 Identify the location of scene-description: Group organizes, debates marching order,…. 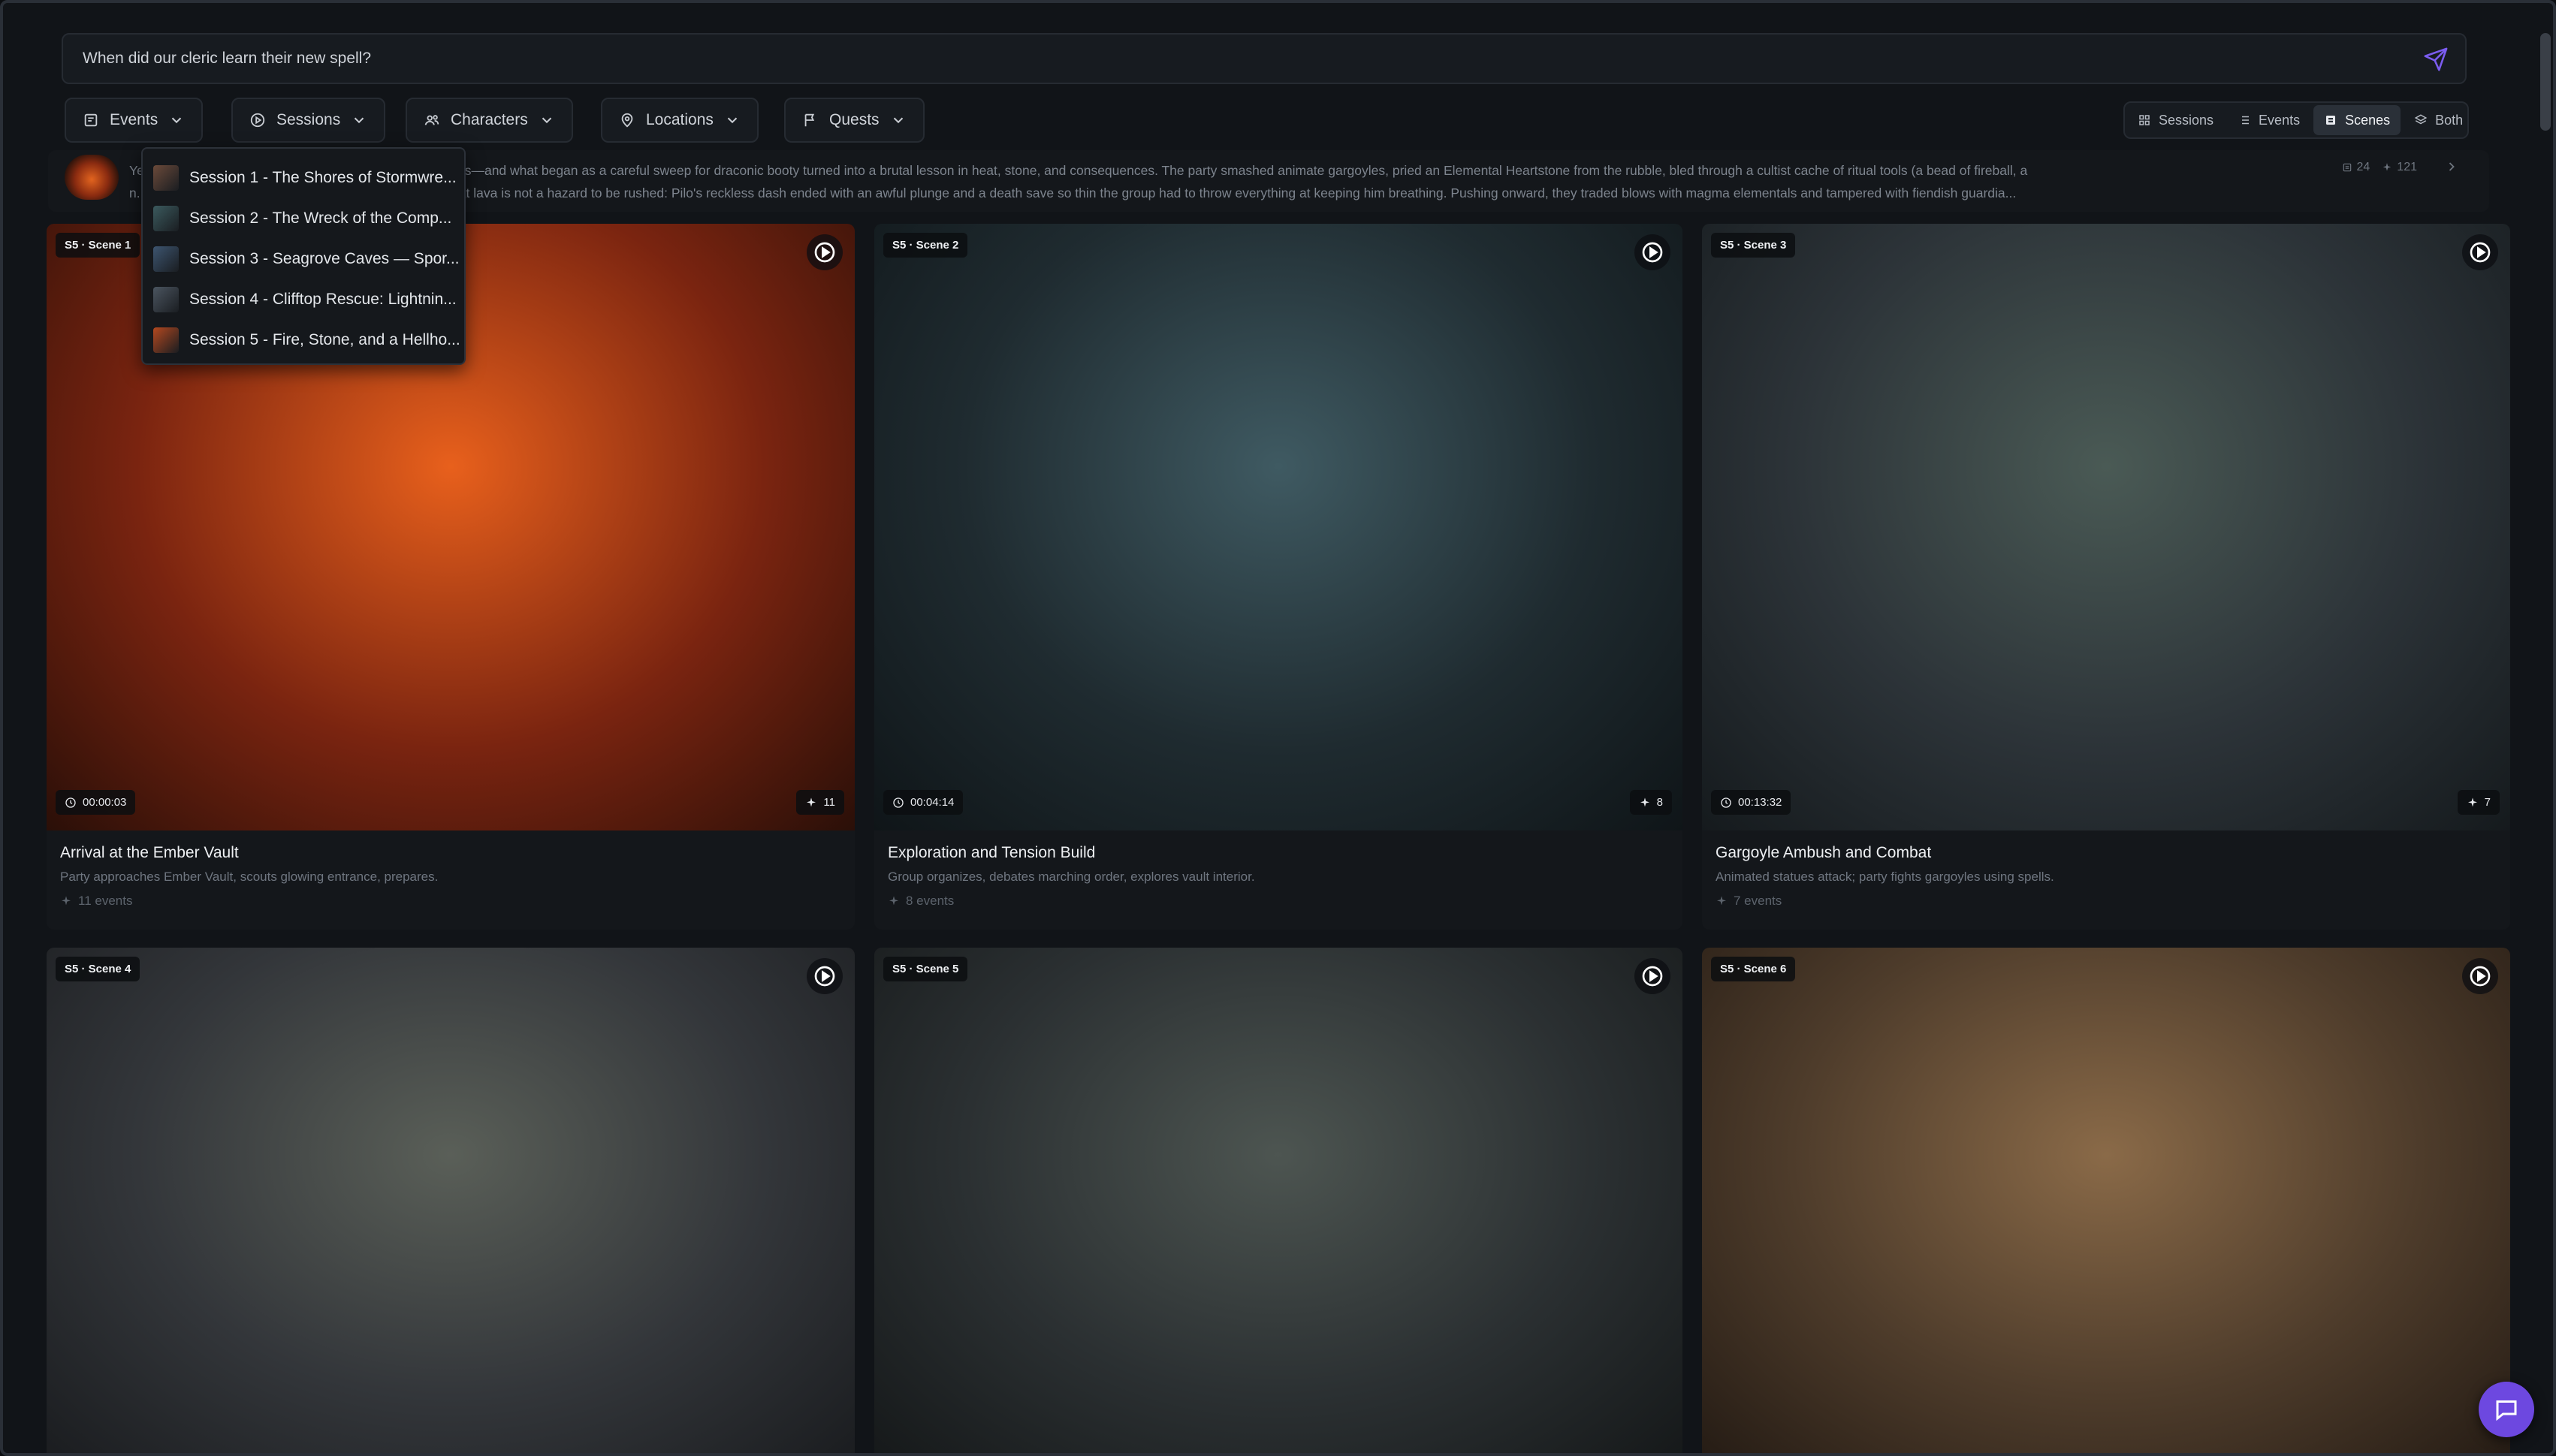
(1071, 877).